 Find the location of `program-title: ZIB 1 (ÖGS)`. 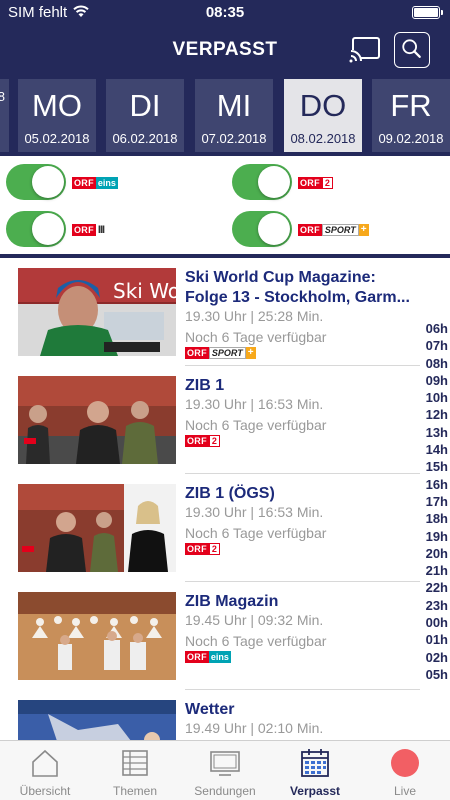

program-title: ZIB 1 (ÖGS) is located at coordinates (230, 493).